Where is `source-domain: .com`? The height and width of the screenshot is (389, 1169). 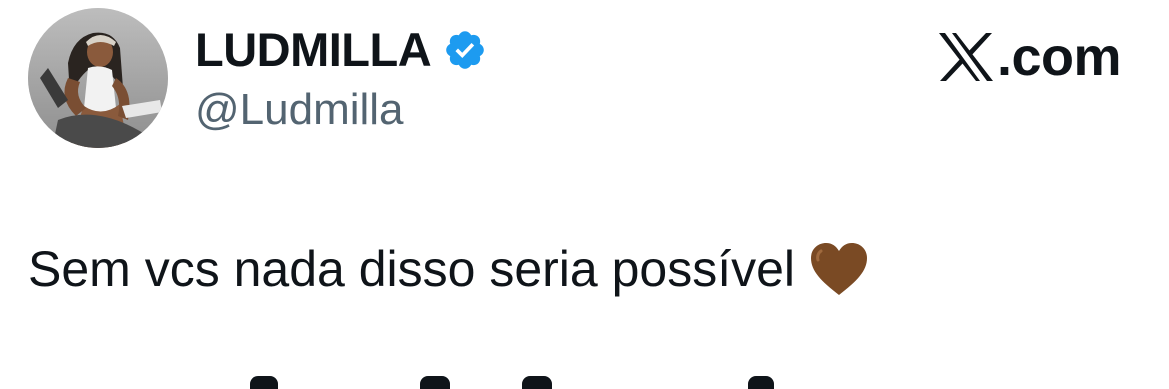 source-domain: .com is located at coordinates (1059, 57).